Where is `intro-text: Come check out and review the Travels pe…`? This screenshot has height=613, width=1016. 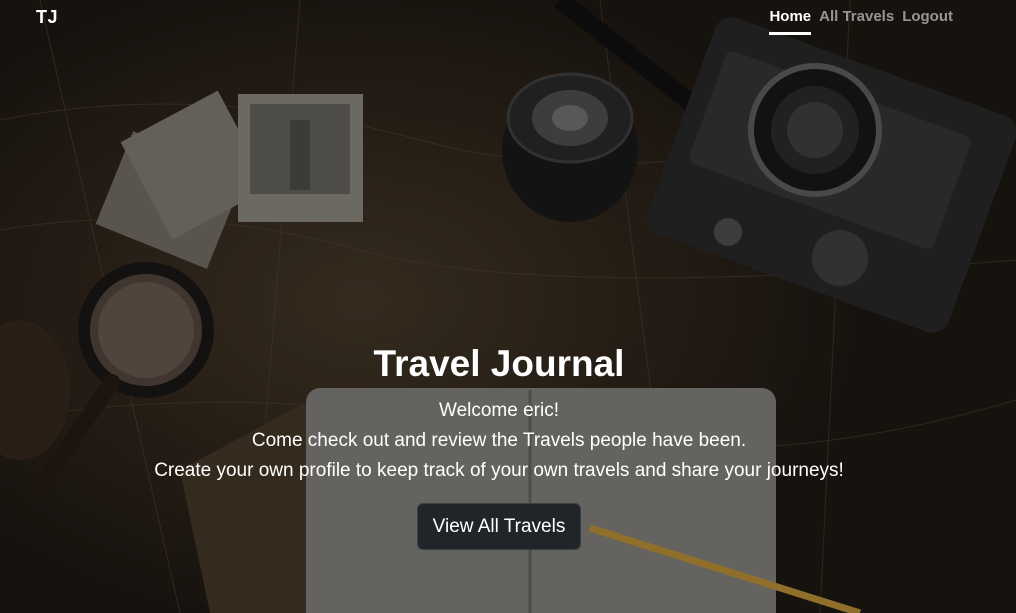
intro-text: Come check out and review the Travels pe… is located at coordinates (499, 440).